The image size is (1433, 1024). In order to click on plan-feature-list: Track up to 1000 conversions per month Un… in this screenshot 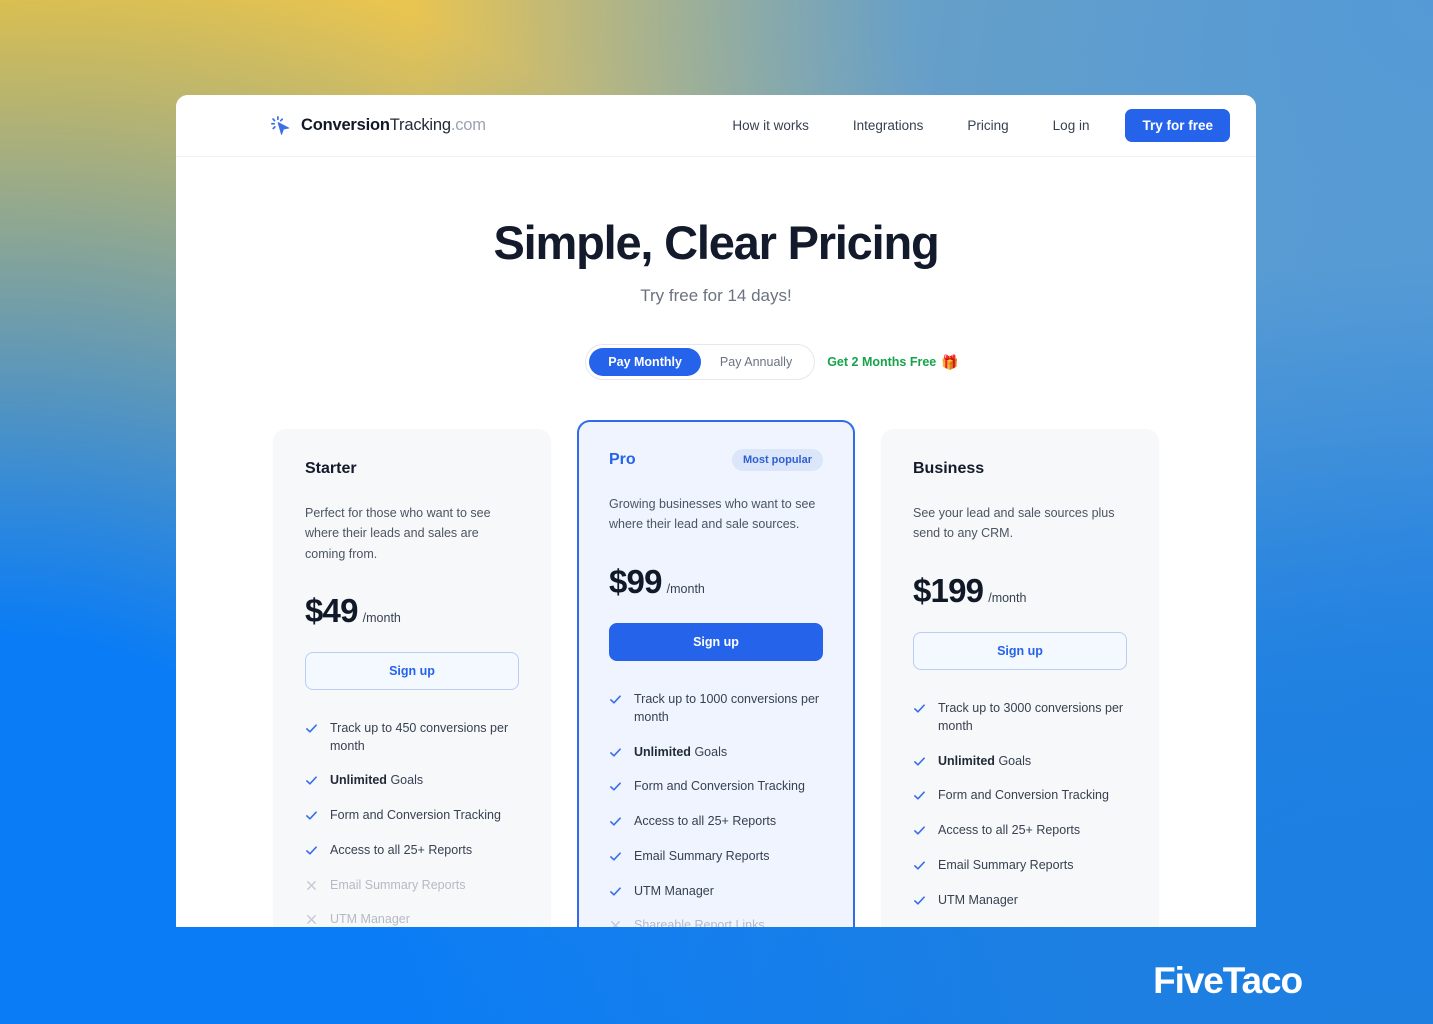, I will do `click(716, 809)`.